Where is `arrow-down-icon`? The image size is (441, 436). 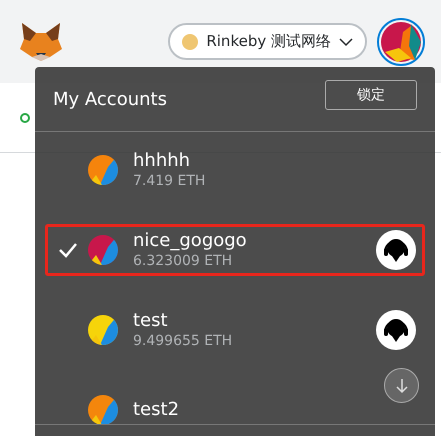
arrow-down-icon is located at coordinates (401, 386).